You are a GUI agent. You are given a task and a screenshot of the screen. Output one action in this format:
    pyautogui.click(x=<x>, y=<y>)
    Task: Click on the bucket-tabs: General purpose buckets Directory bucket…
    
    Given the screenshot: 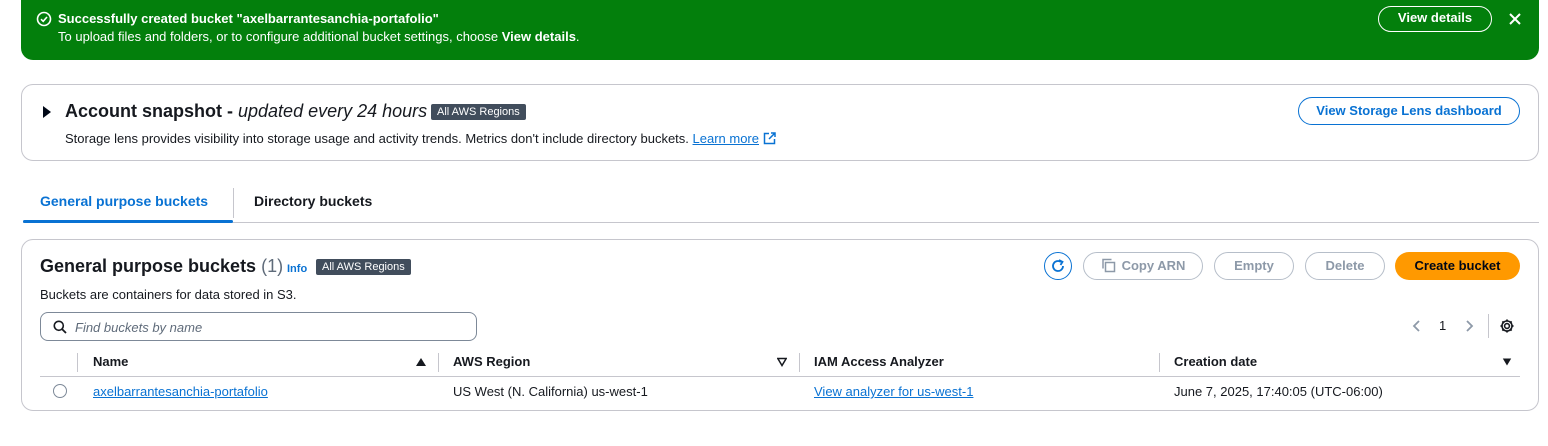 What is the action you would take?
    pyautogui.click(x=781, y=204)
    